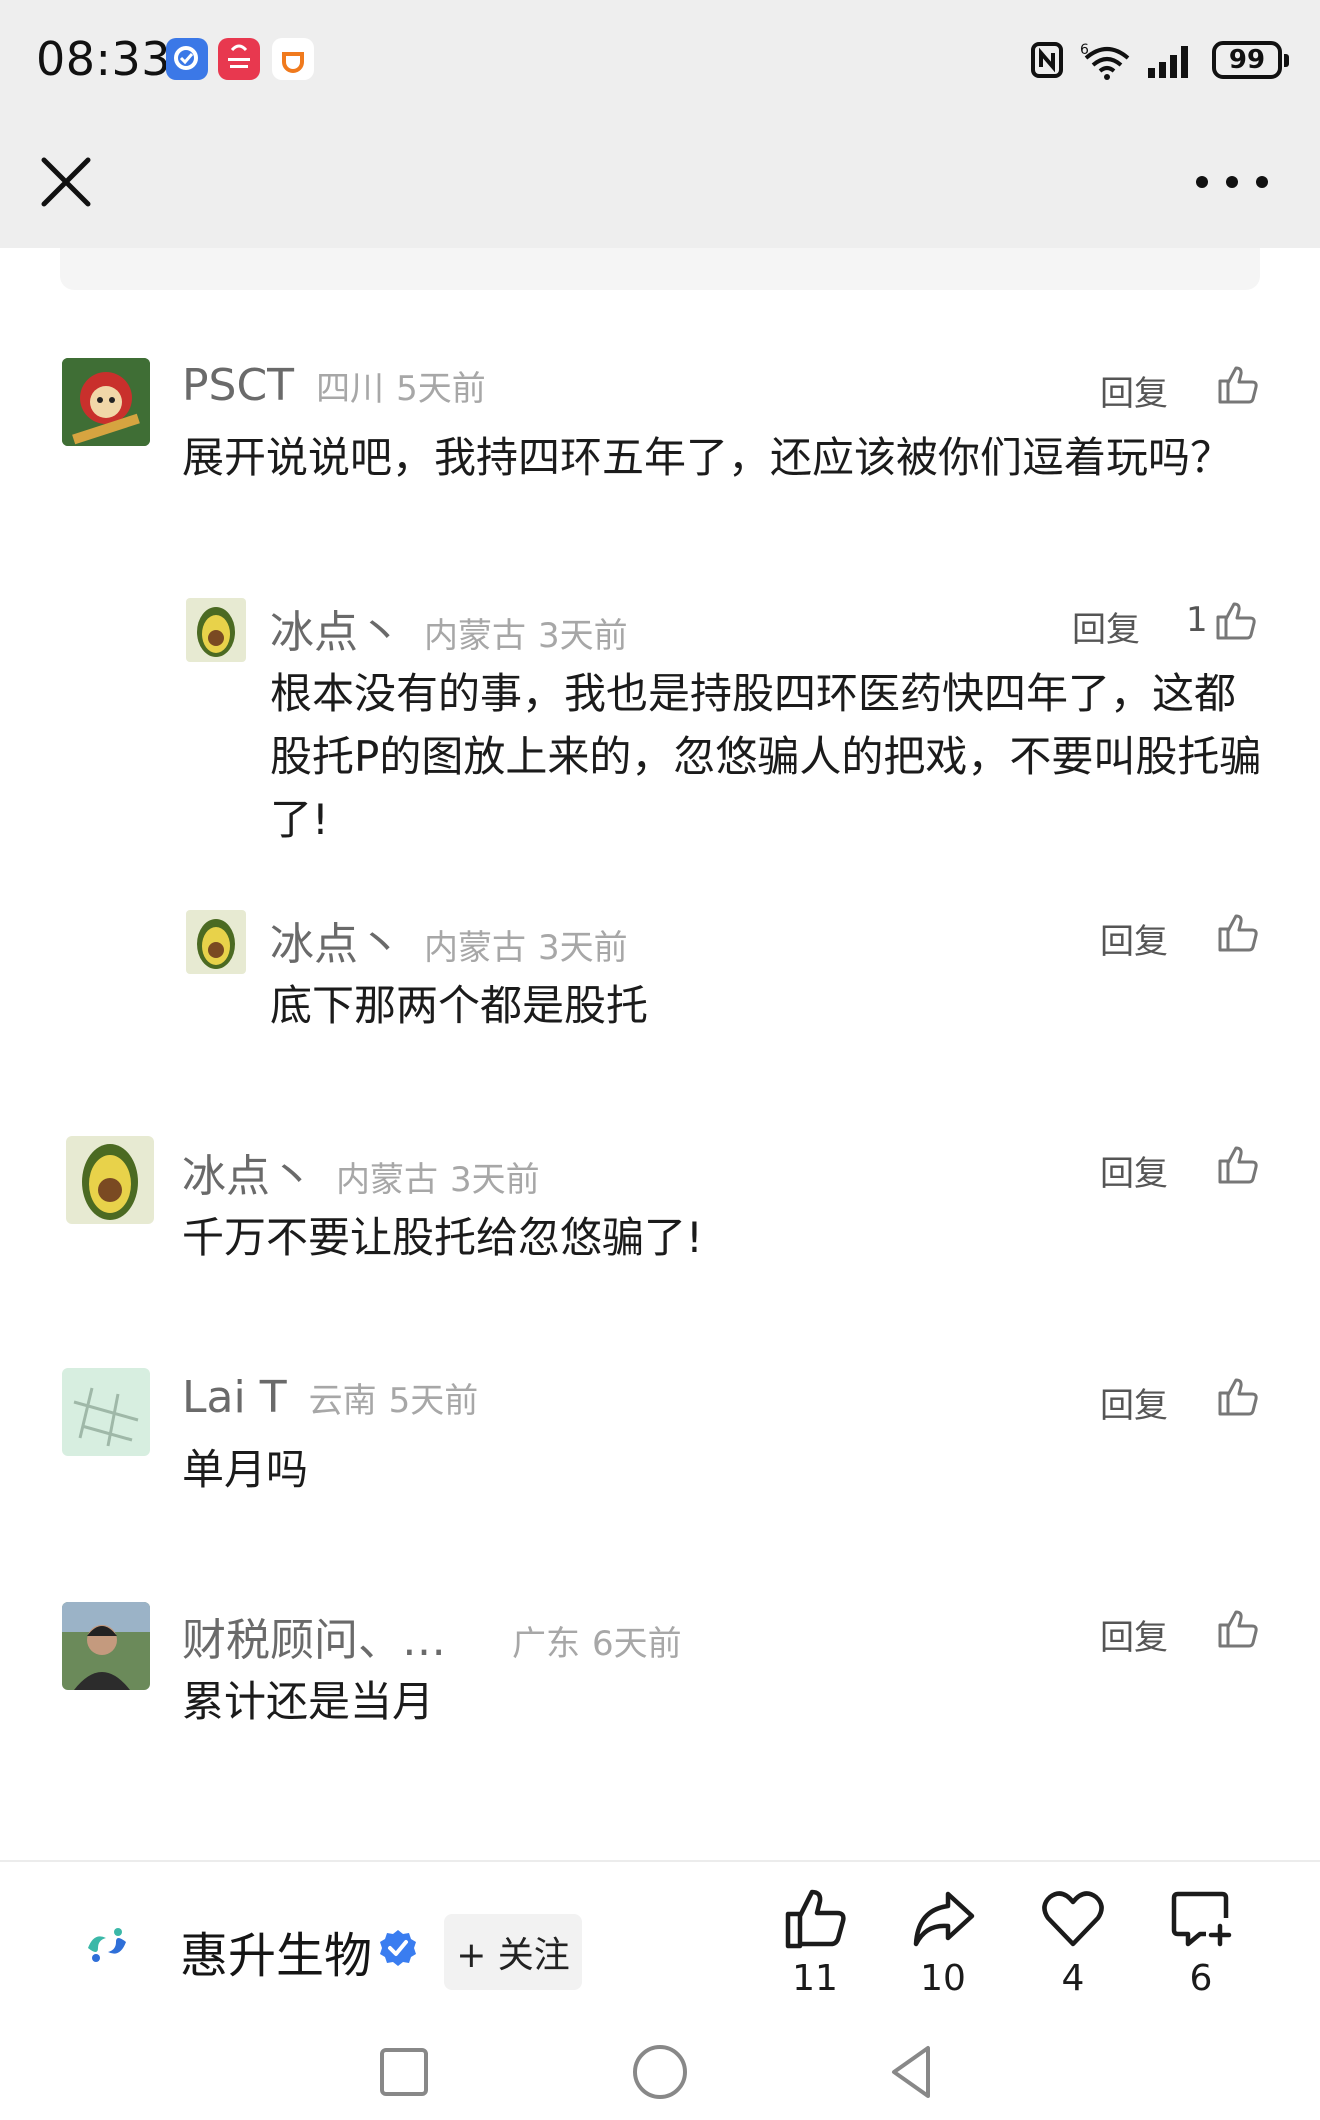  Describe the element at coordinates (1105, 61) in the screenshot. I see `wifi-icon: 6` at that location.